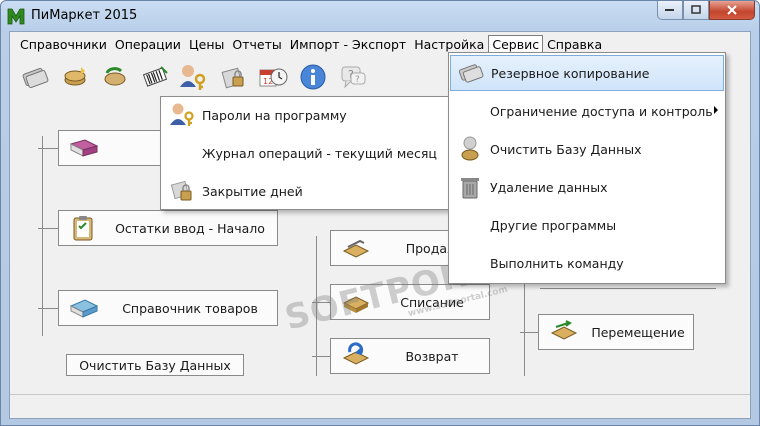 This screenshot has width=760, height=426. I want to click on user-key-icon, so click(182, 115).